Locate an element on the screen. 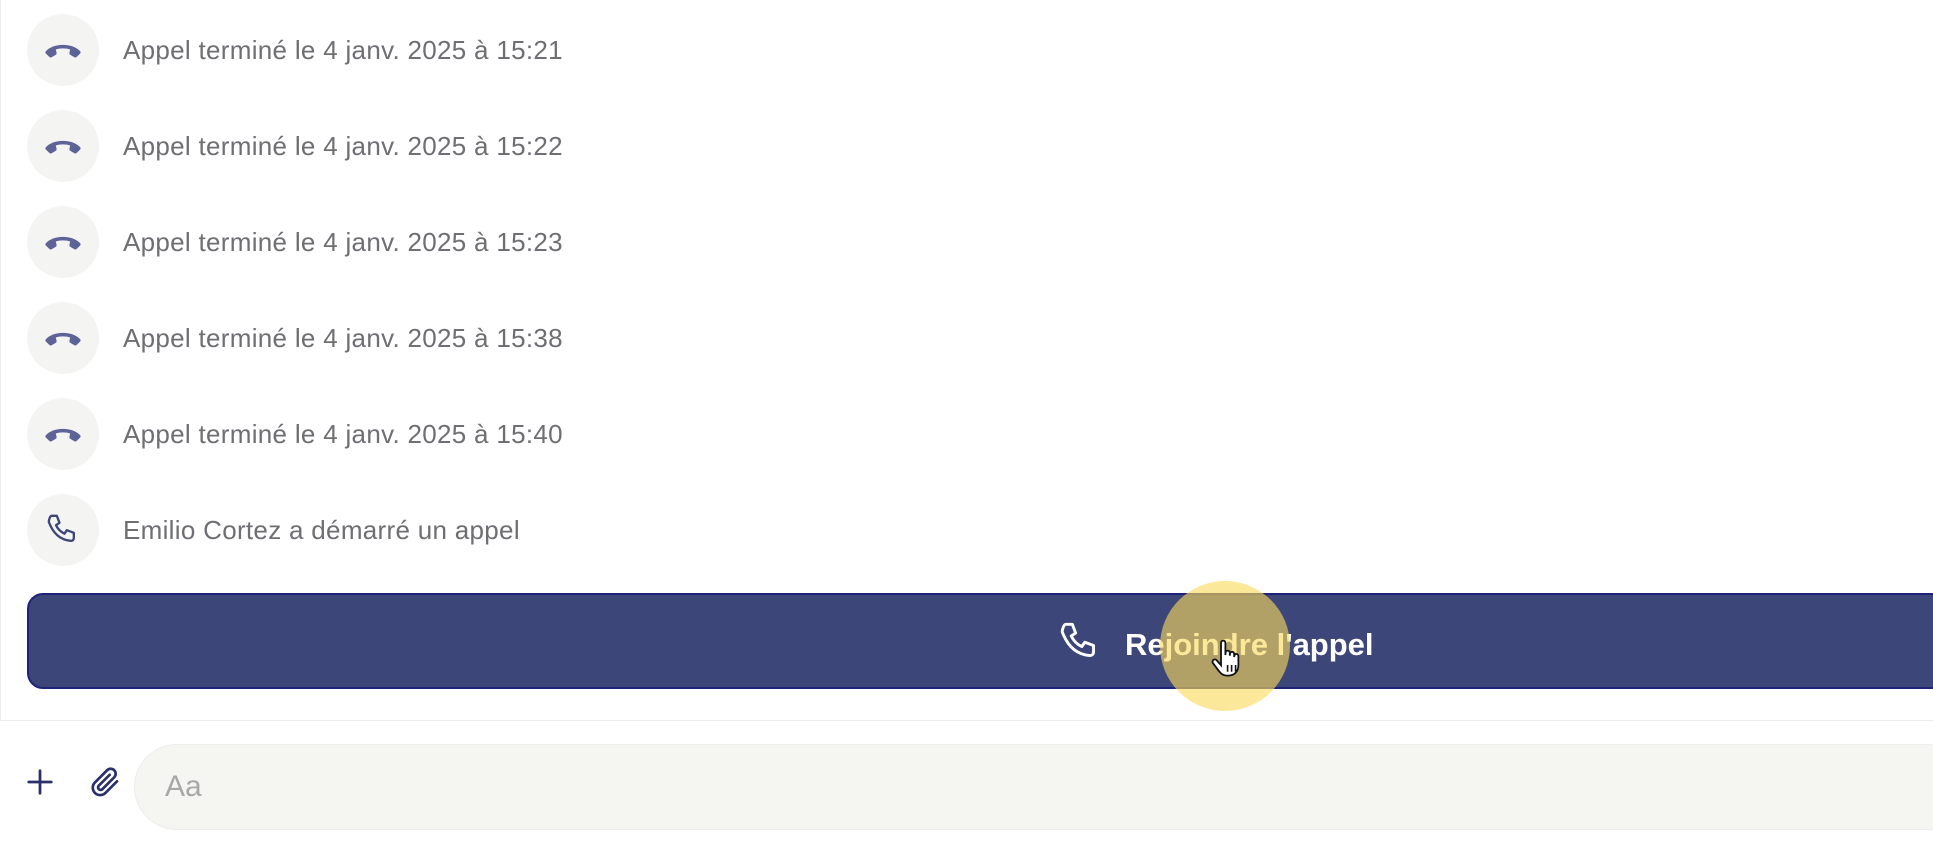 The height and width of the screenshot is (852, 1933). call-event-text: Appel terminé le 4 janv. 2025 à 15:21 is located at coordinates (343, 49).